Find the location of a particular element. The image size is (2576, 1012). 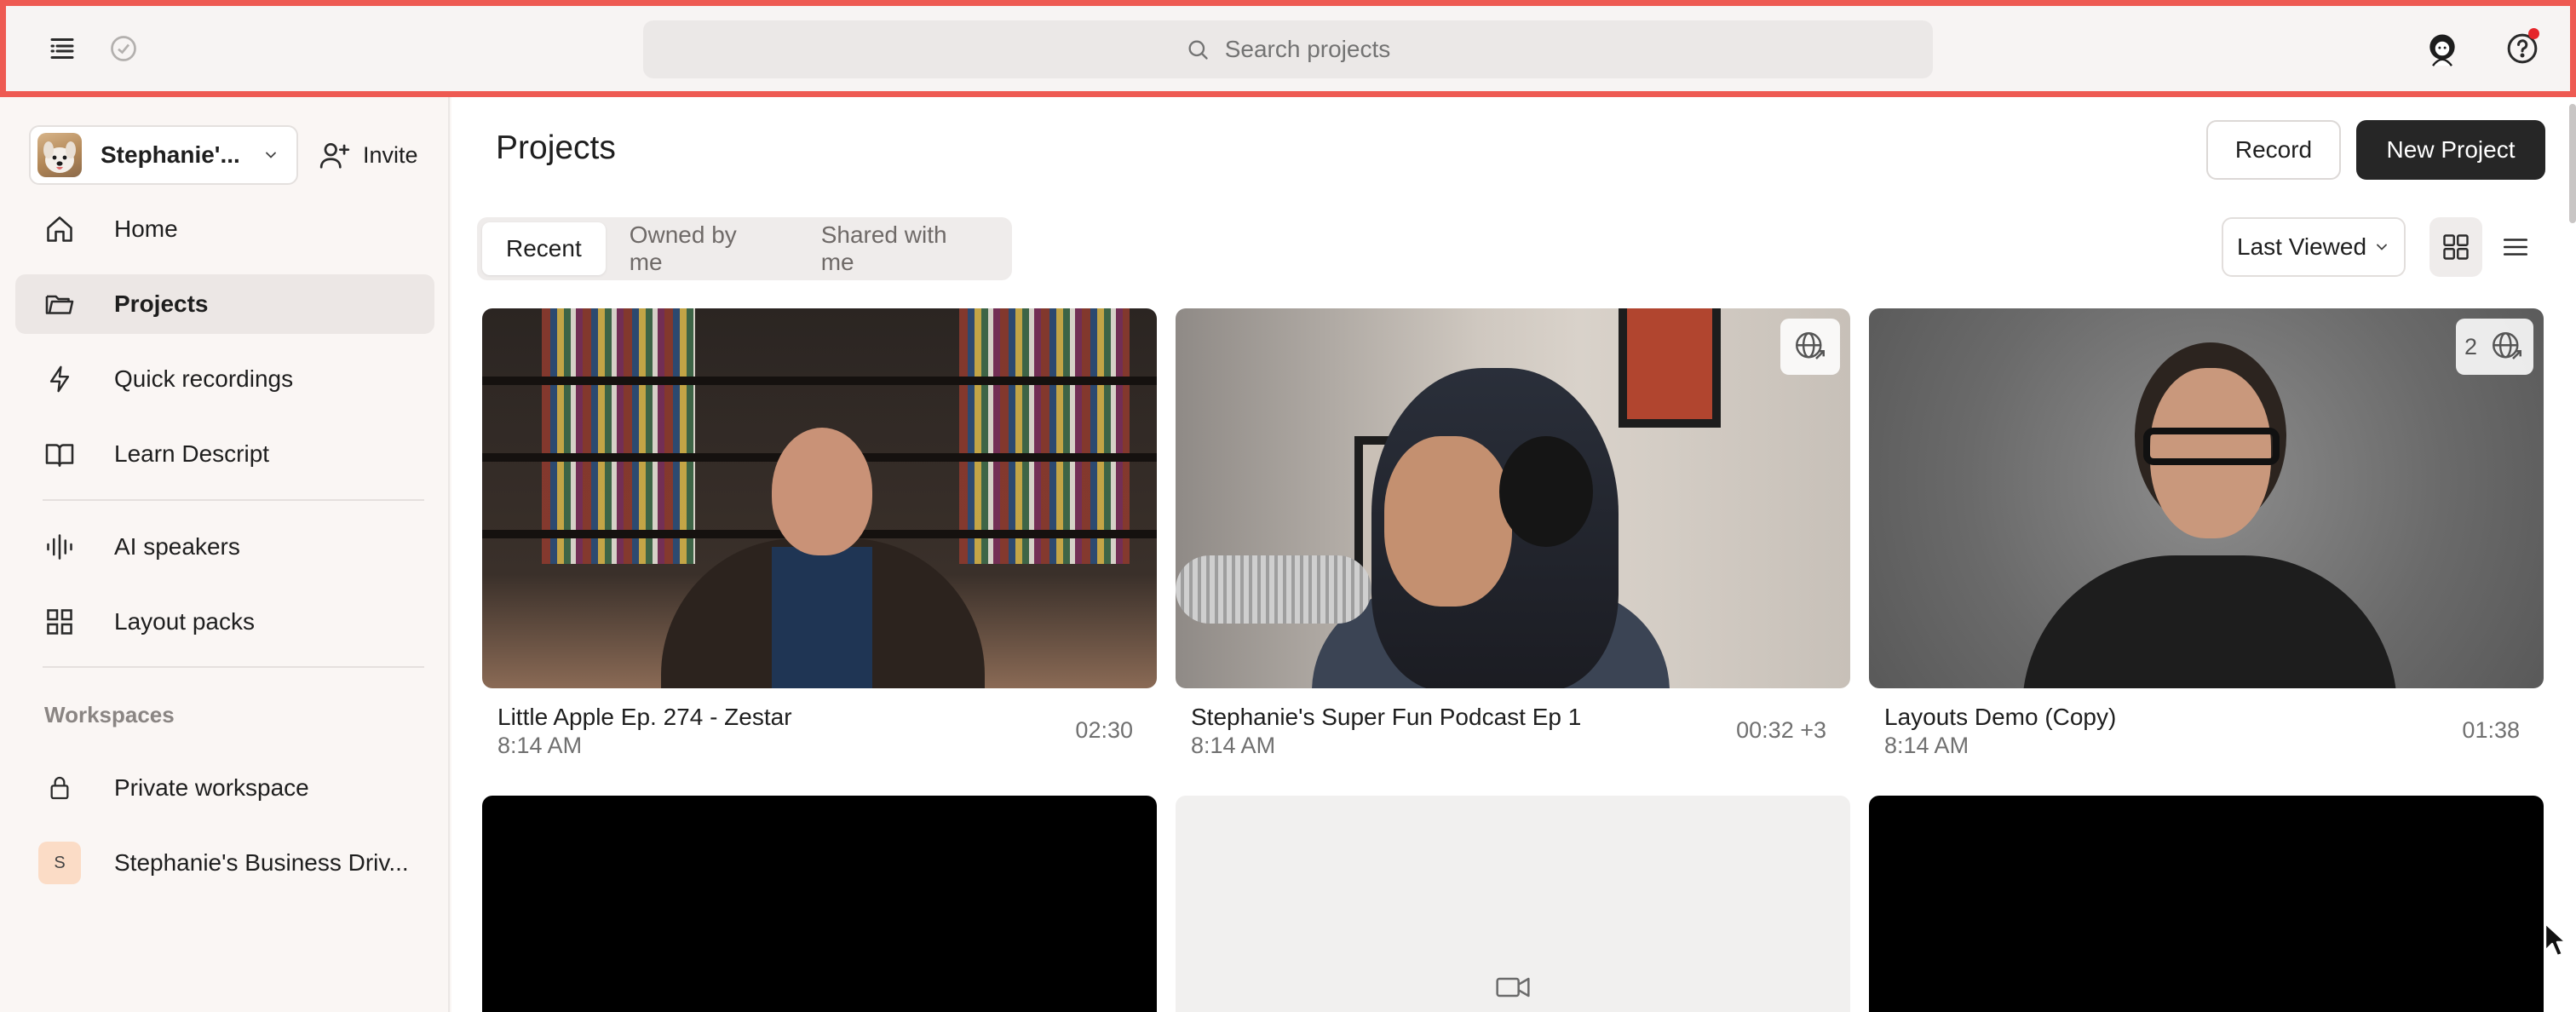

sort-dropdown: Last Viewed is located at coordinates (2314, 247).